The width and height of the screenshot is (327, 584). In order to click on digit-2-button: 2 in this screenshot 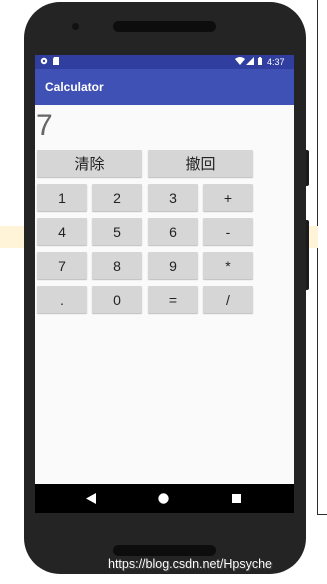, I will do `click(117, 197)`.